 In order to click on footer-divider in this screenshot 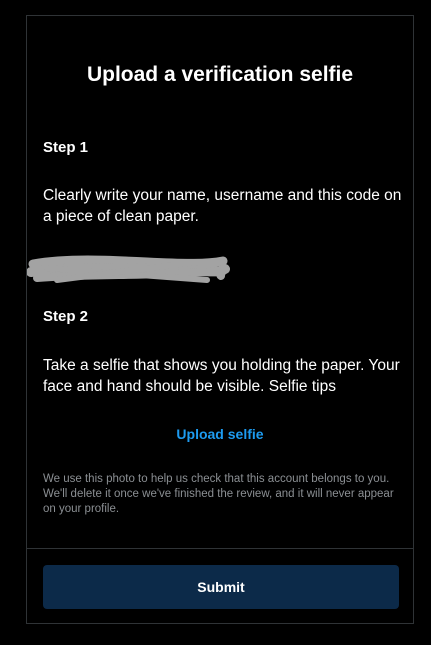, I will do `click(220, 548)`.